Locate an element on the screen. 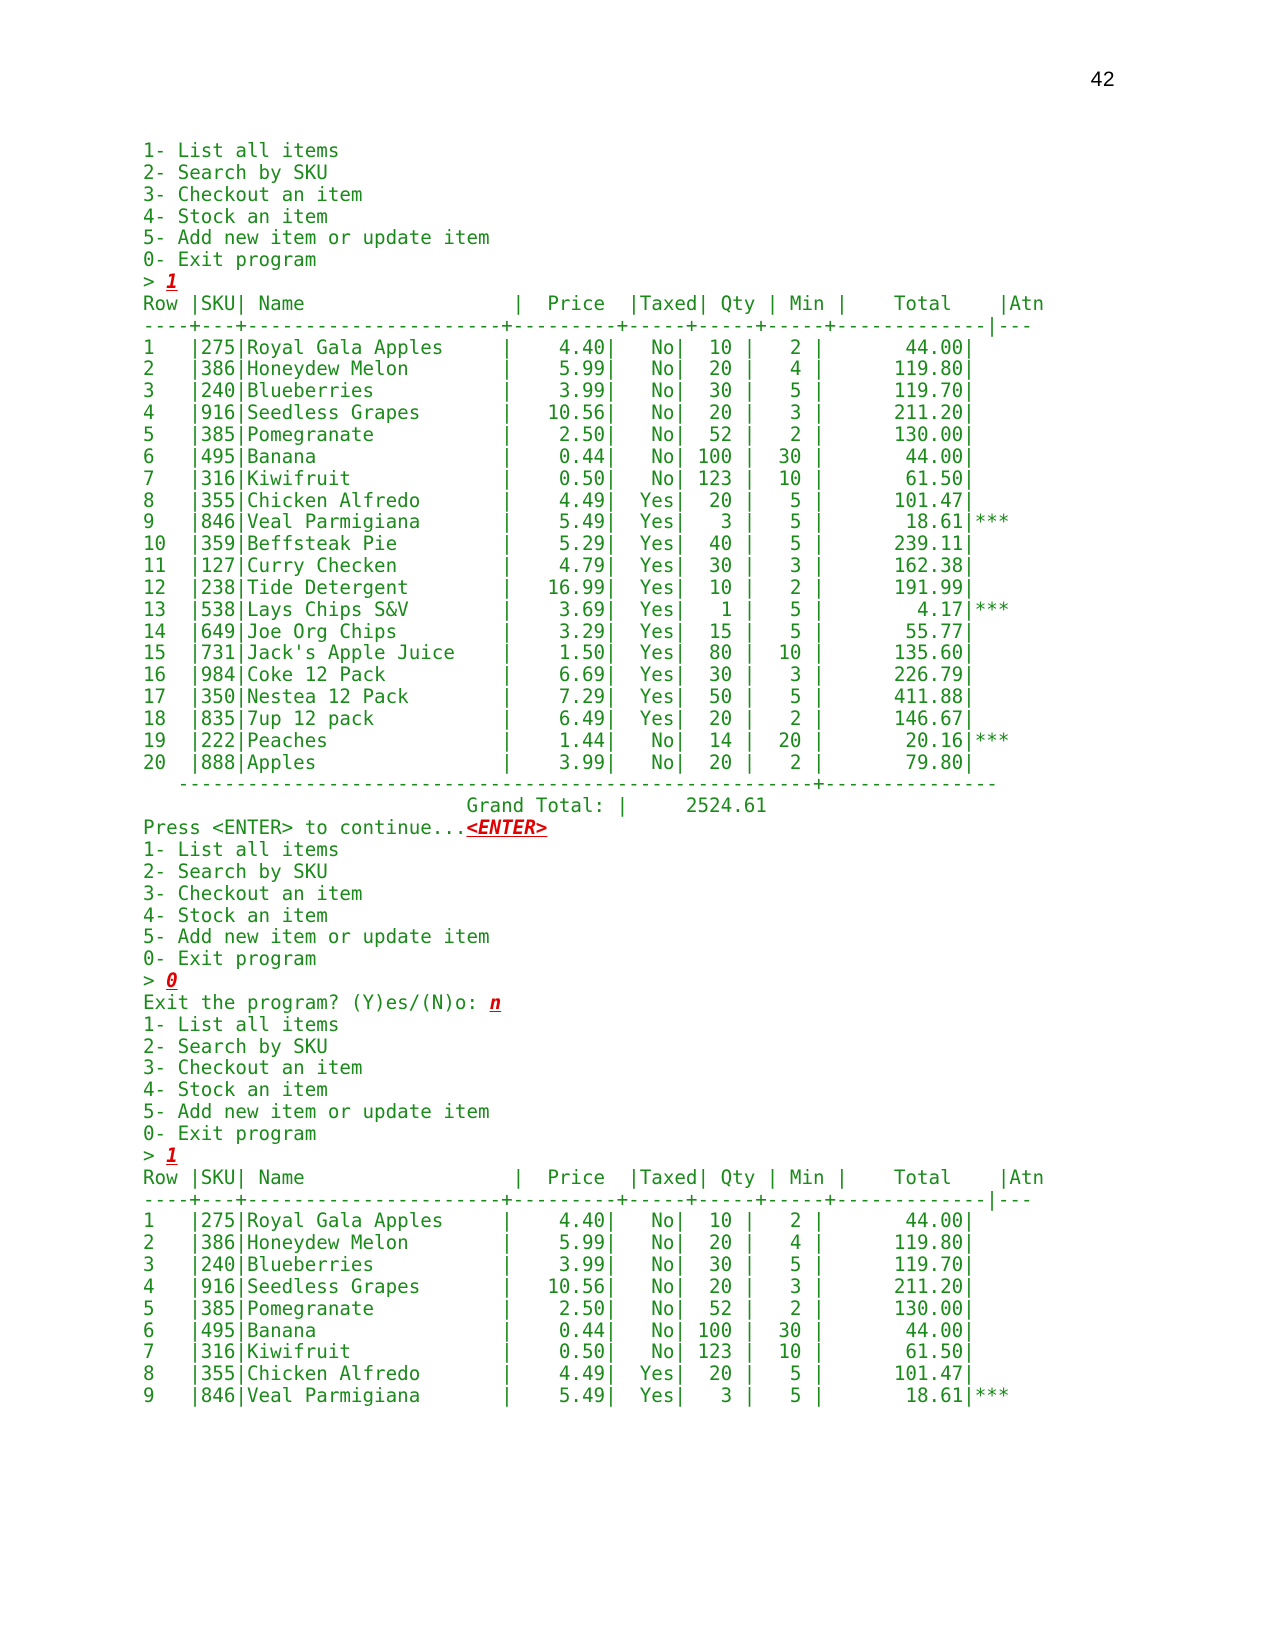  input-line: Exit the program? (Y)es/(N)o: n is located at coordinates (643, 1002).